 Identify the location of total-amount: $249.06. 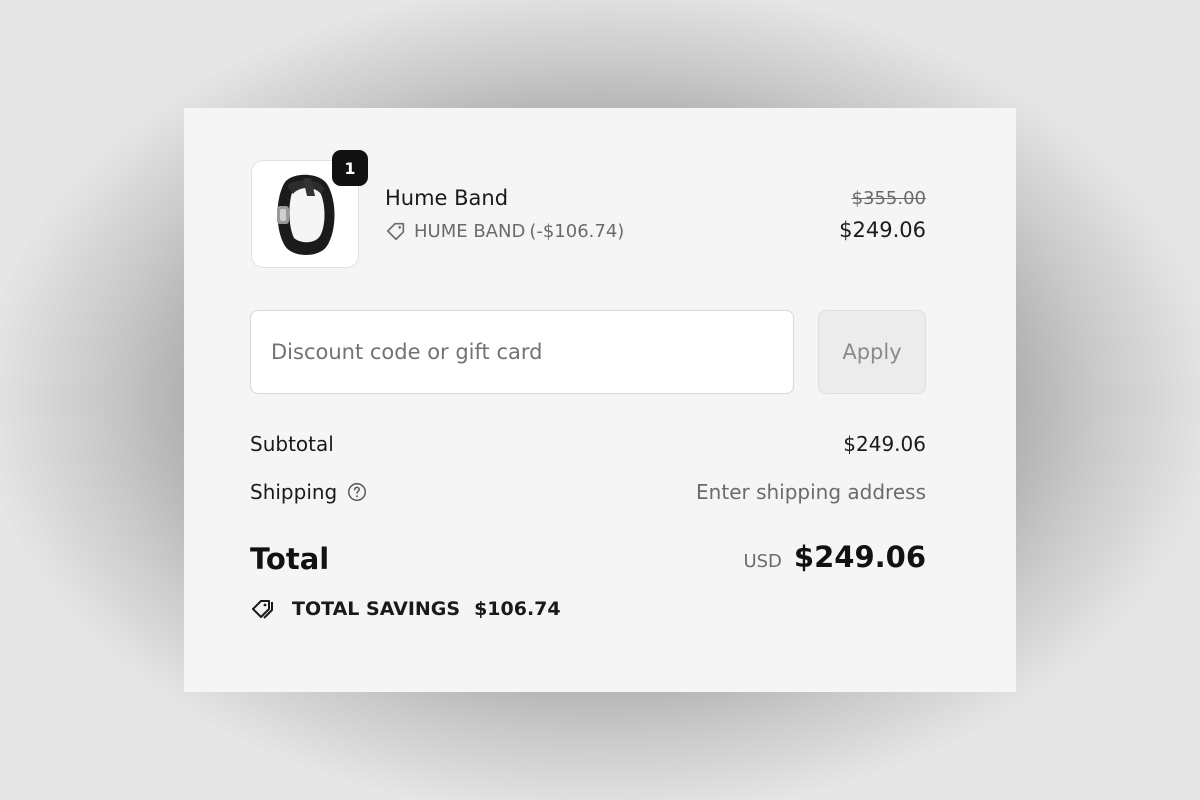
(859, 557).